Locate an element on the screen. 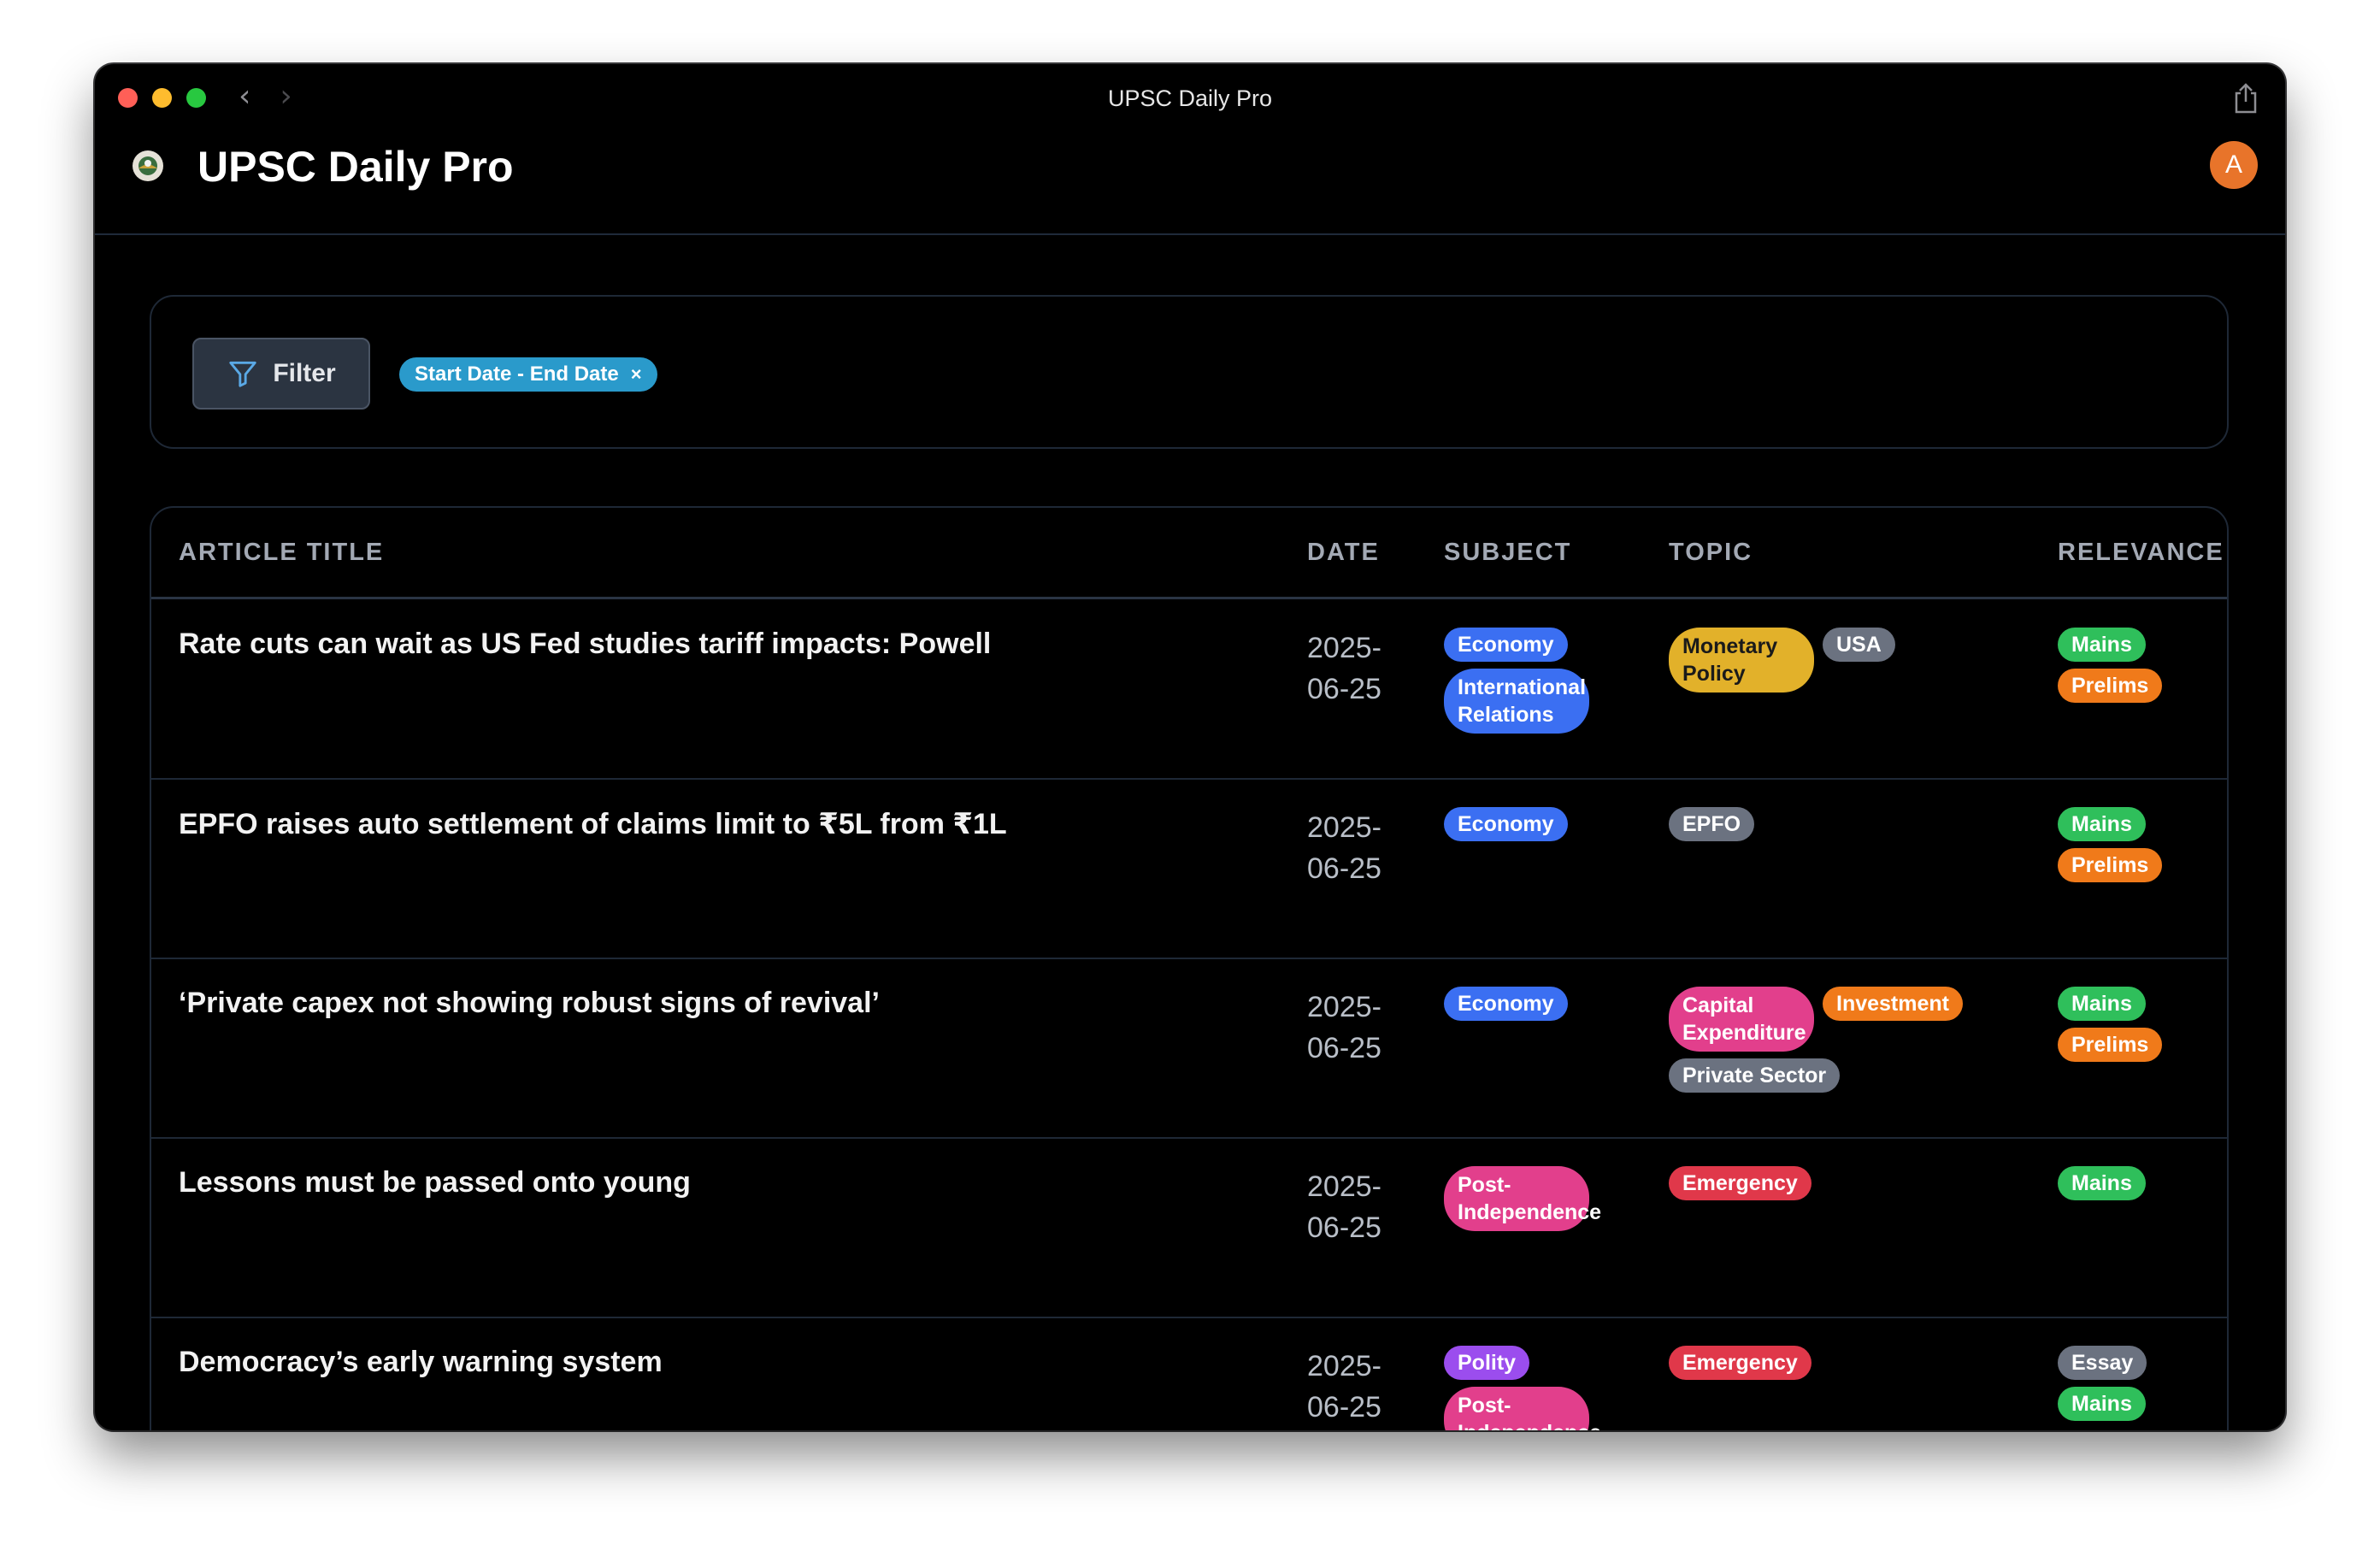 The height and width of the screenshot is (1556, 2380). header-subject: SUBJECT is located at coordinates (1508, 553).